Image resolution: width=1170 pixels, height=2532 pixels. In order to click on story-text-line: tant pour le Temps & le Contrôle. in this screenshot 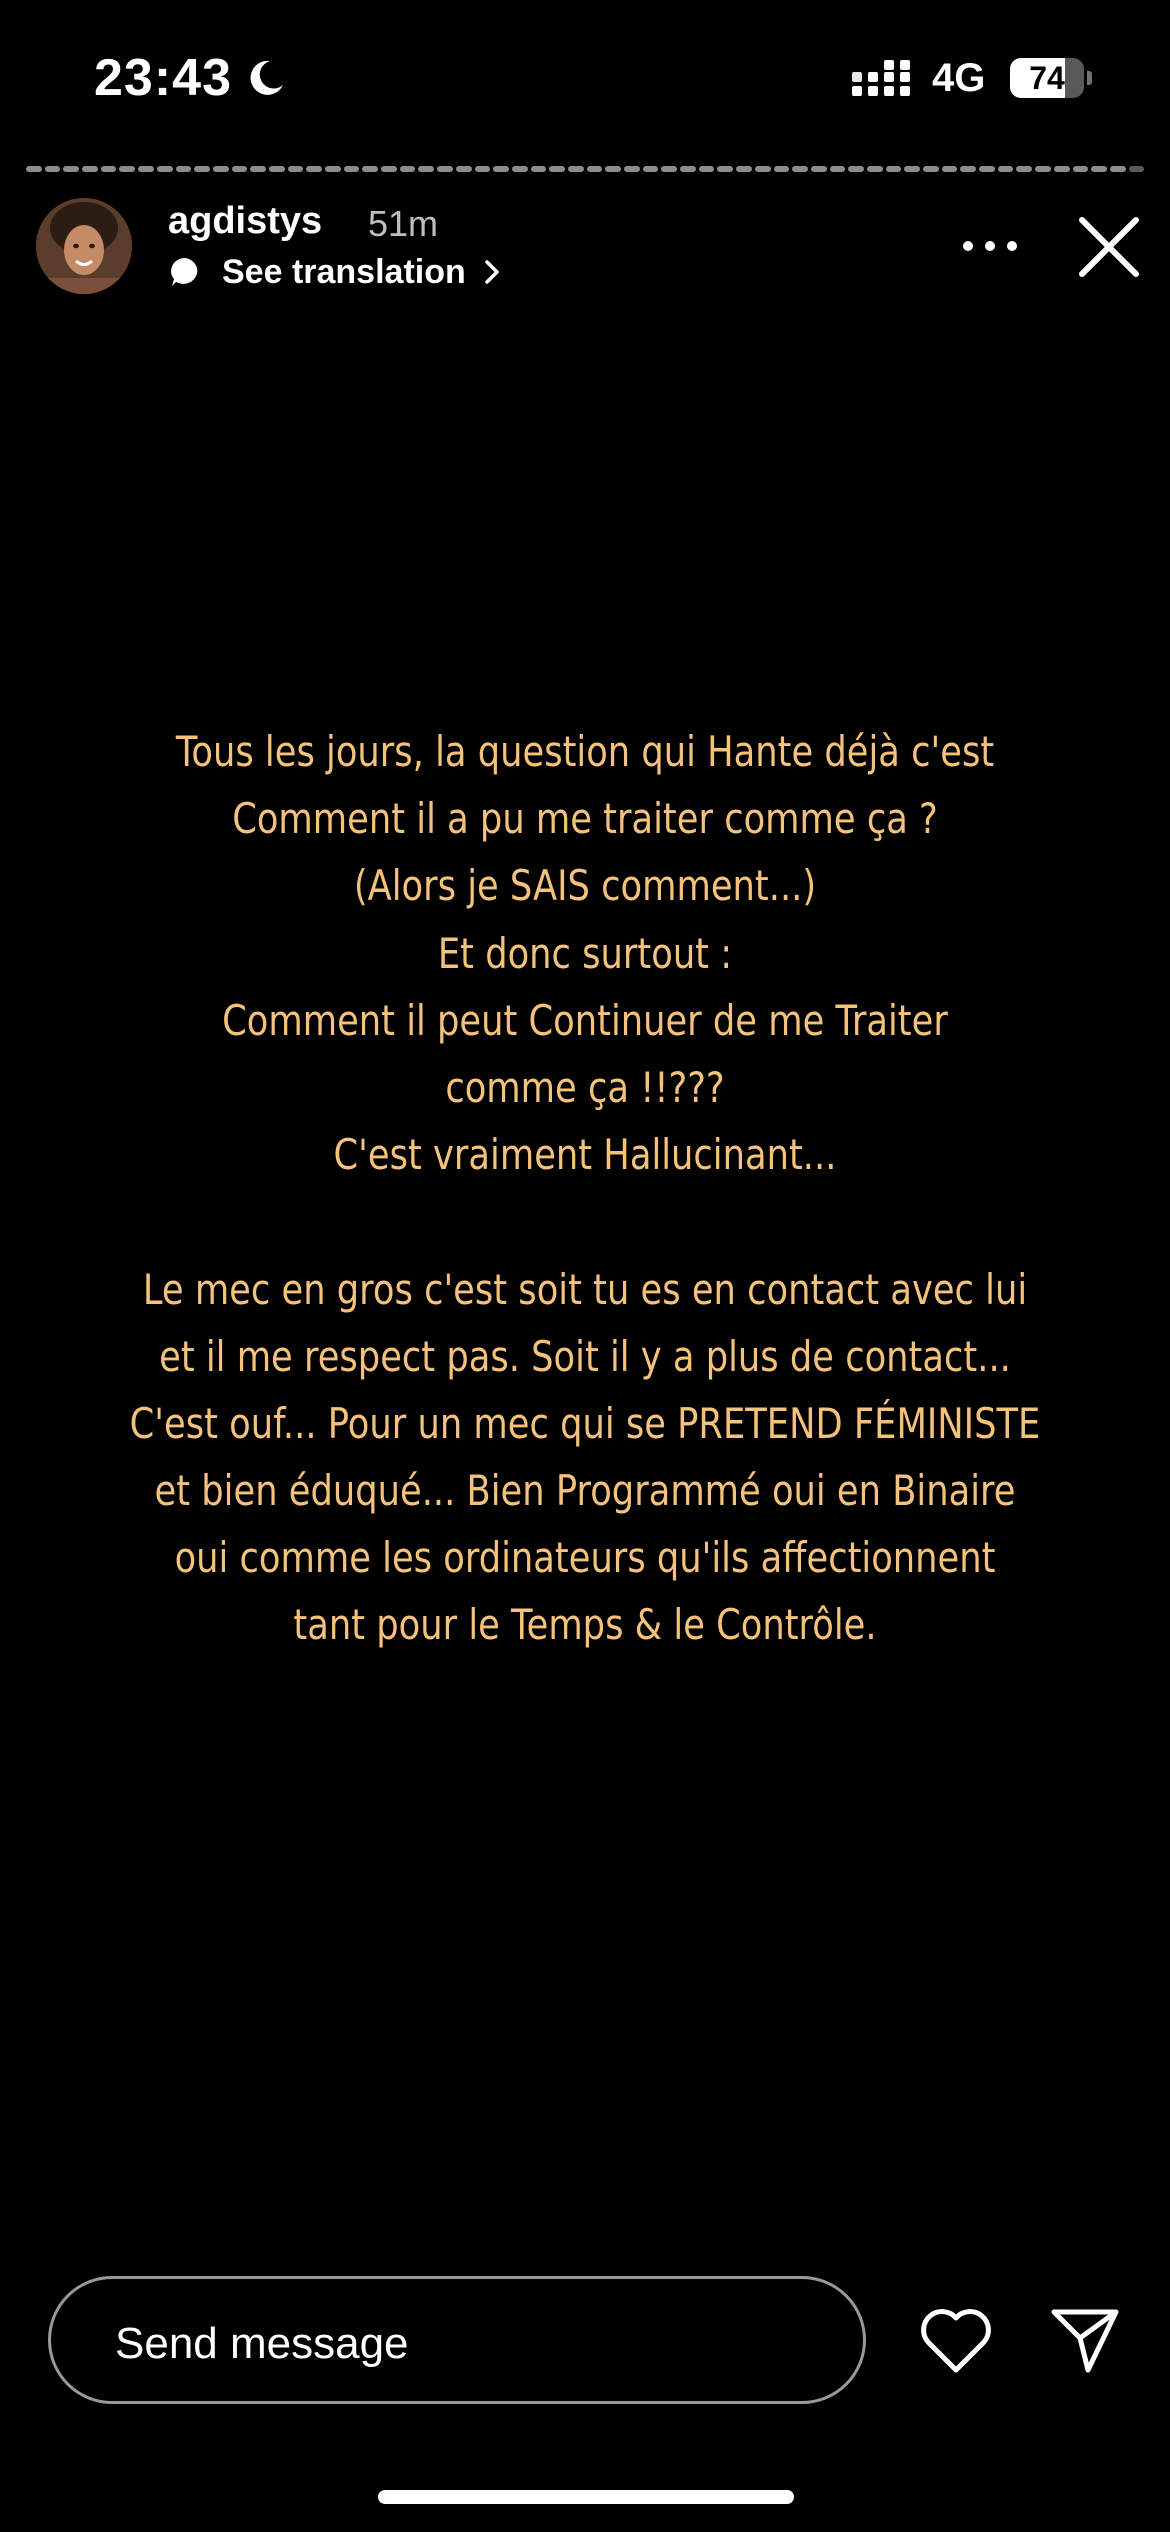, I will do `click(585, 1625)`.